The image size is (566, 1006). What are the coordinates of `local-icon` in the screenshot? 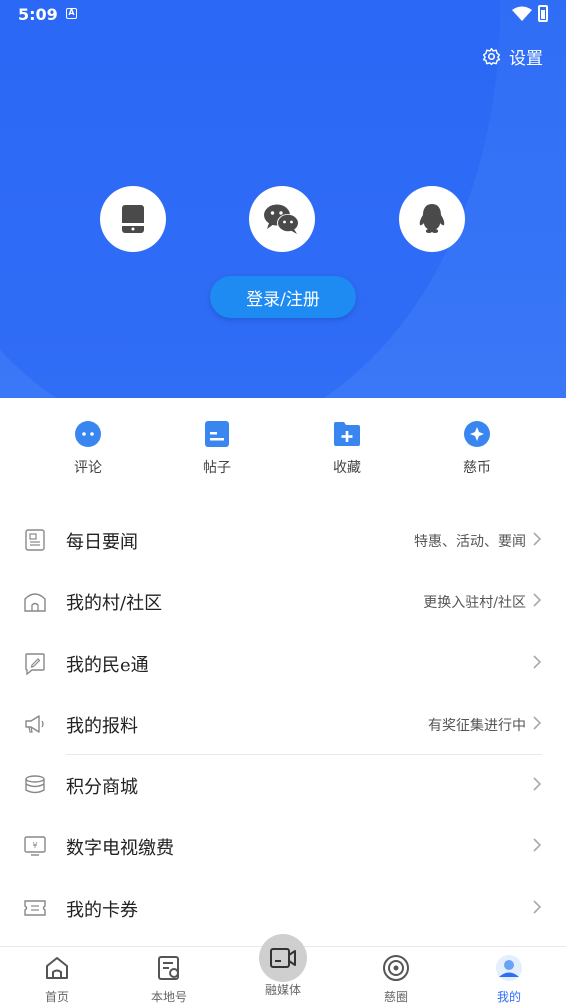 It's located at (168, 968).